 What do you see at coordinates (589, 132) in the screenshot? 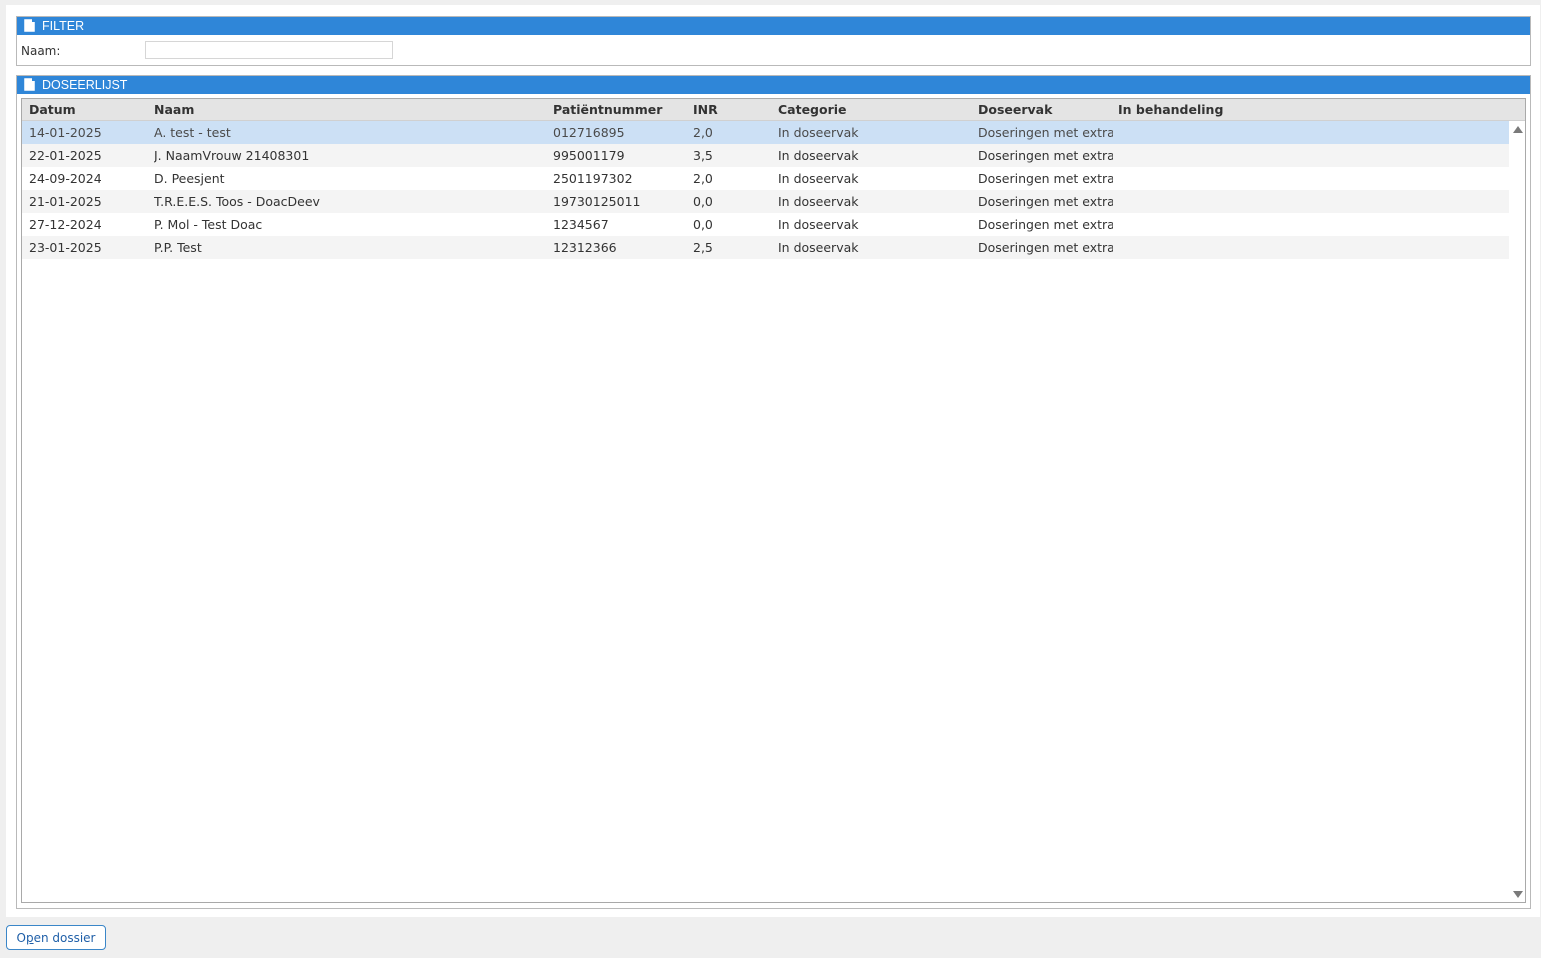
I see `cell-patientnummer: 012716895` at bounding box center [589, 132].